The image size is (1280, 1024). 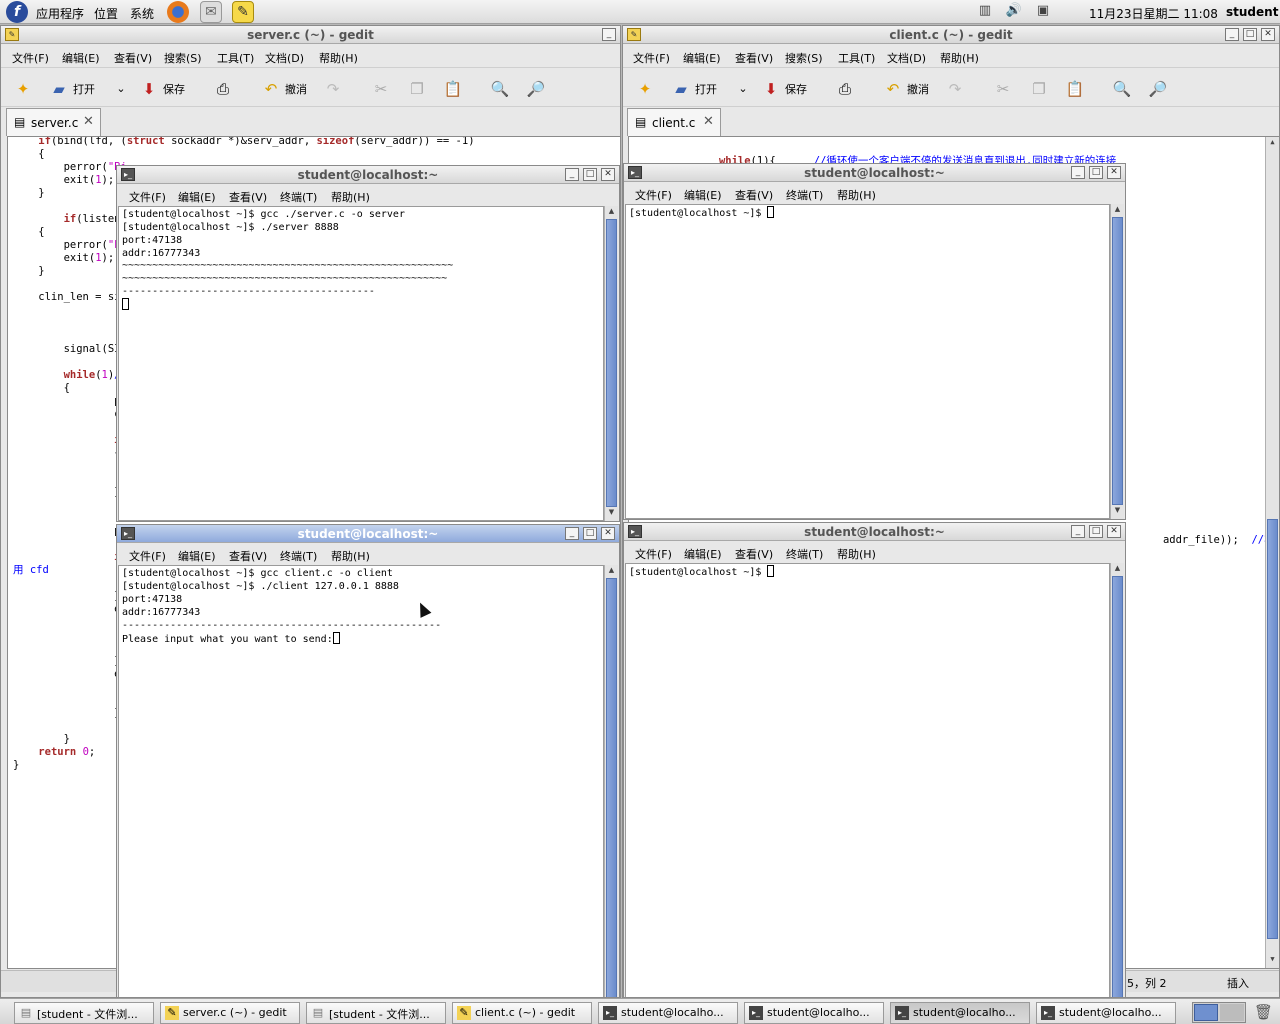 I want to click on menu-documents: 文档(D), so click(x=284, y=58).